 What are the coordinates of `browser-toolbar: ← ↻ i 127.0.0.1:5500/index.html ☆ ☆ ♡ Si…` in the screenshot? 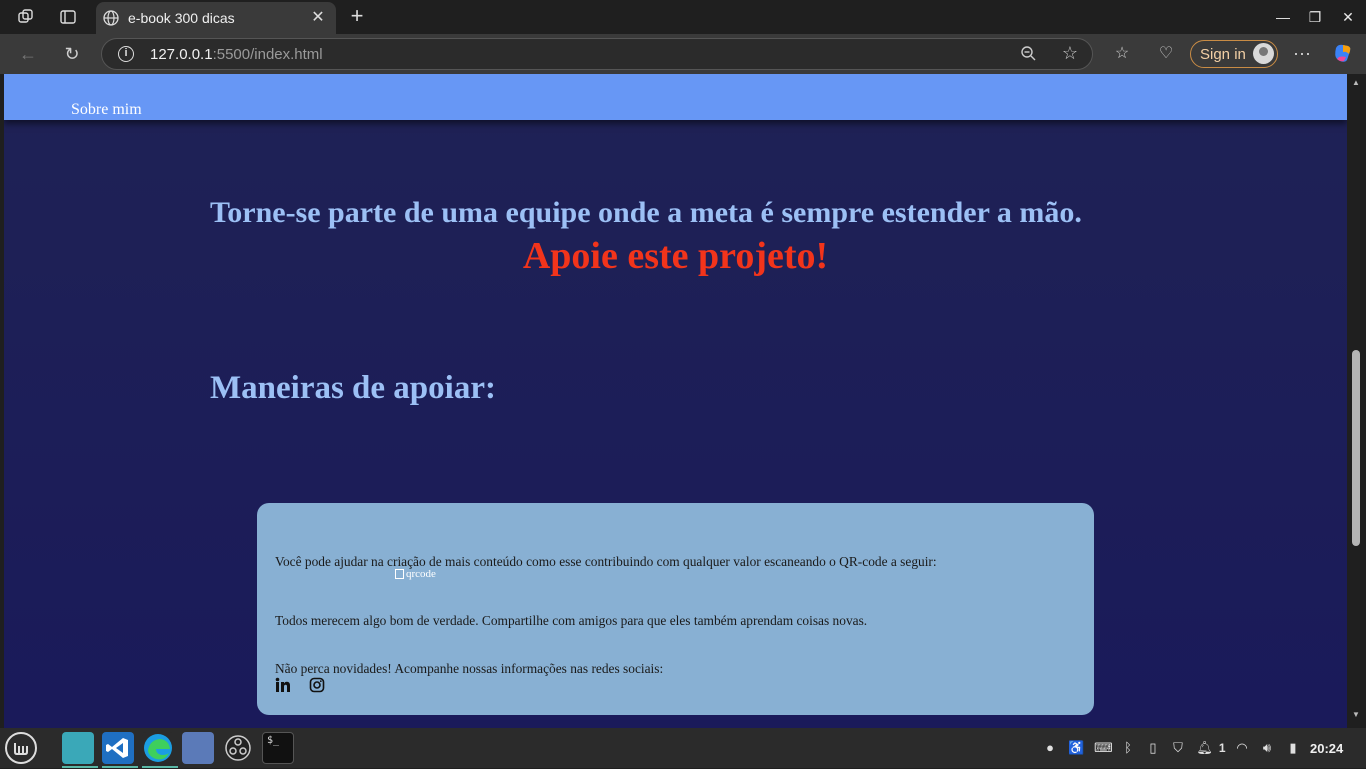 It's located at (683, 54).